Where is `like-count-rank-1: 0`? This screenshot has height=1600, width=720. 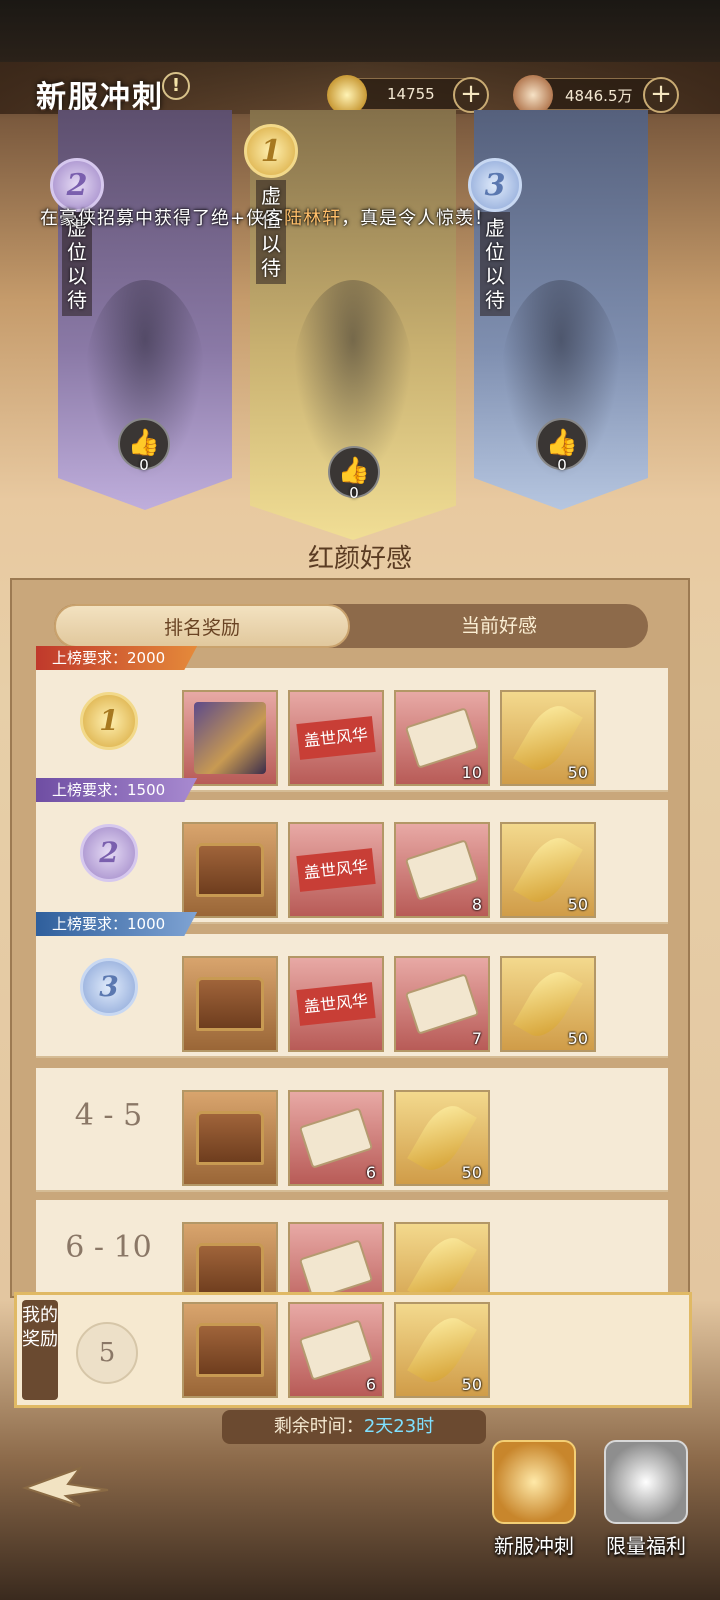 like-count-rank-1: 0 is located at coordinates (354, 493).